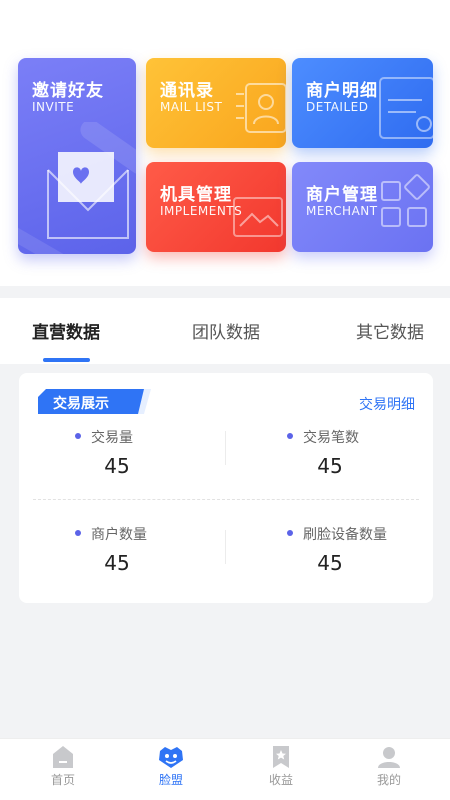 This screenshot has width=450, height=800. What do you see at coordinates (258, 217) in the screenshot?
I see `device-terminal-icon` at bounding box center [258, 217].